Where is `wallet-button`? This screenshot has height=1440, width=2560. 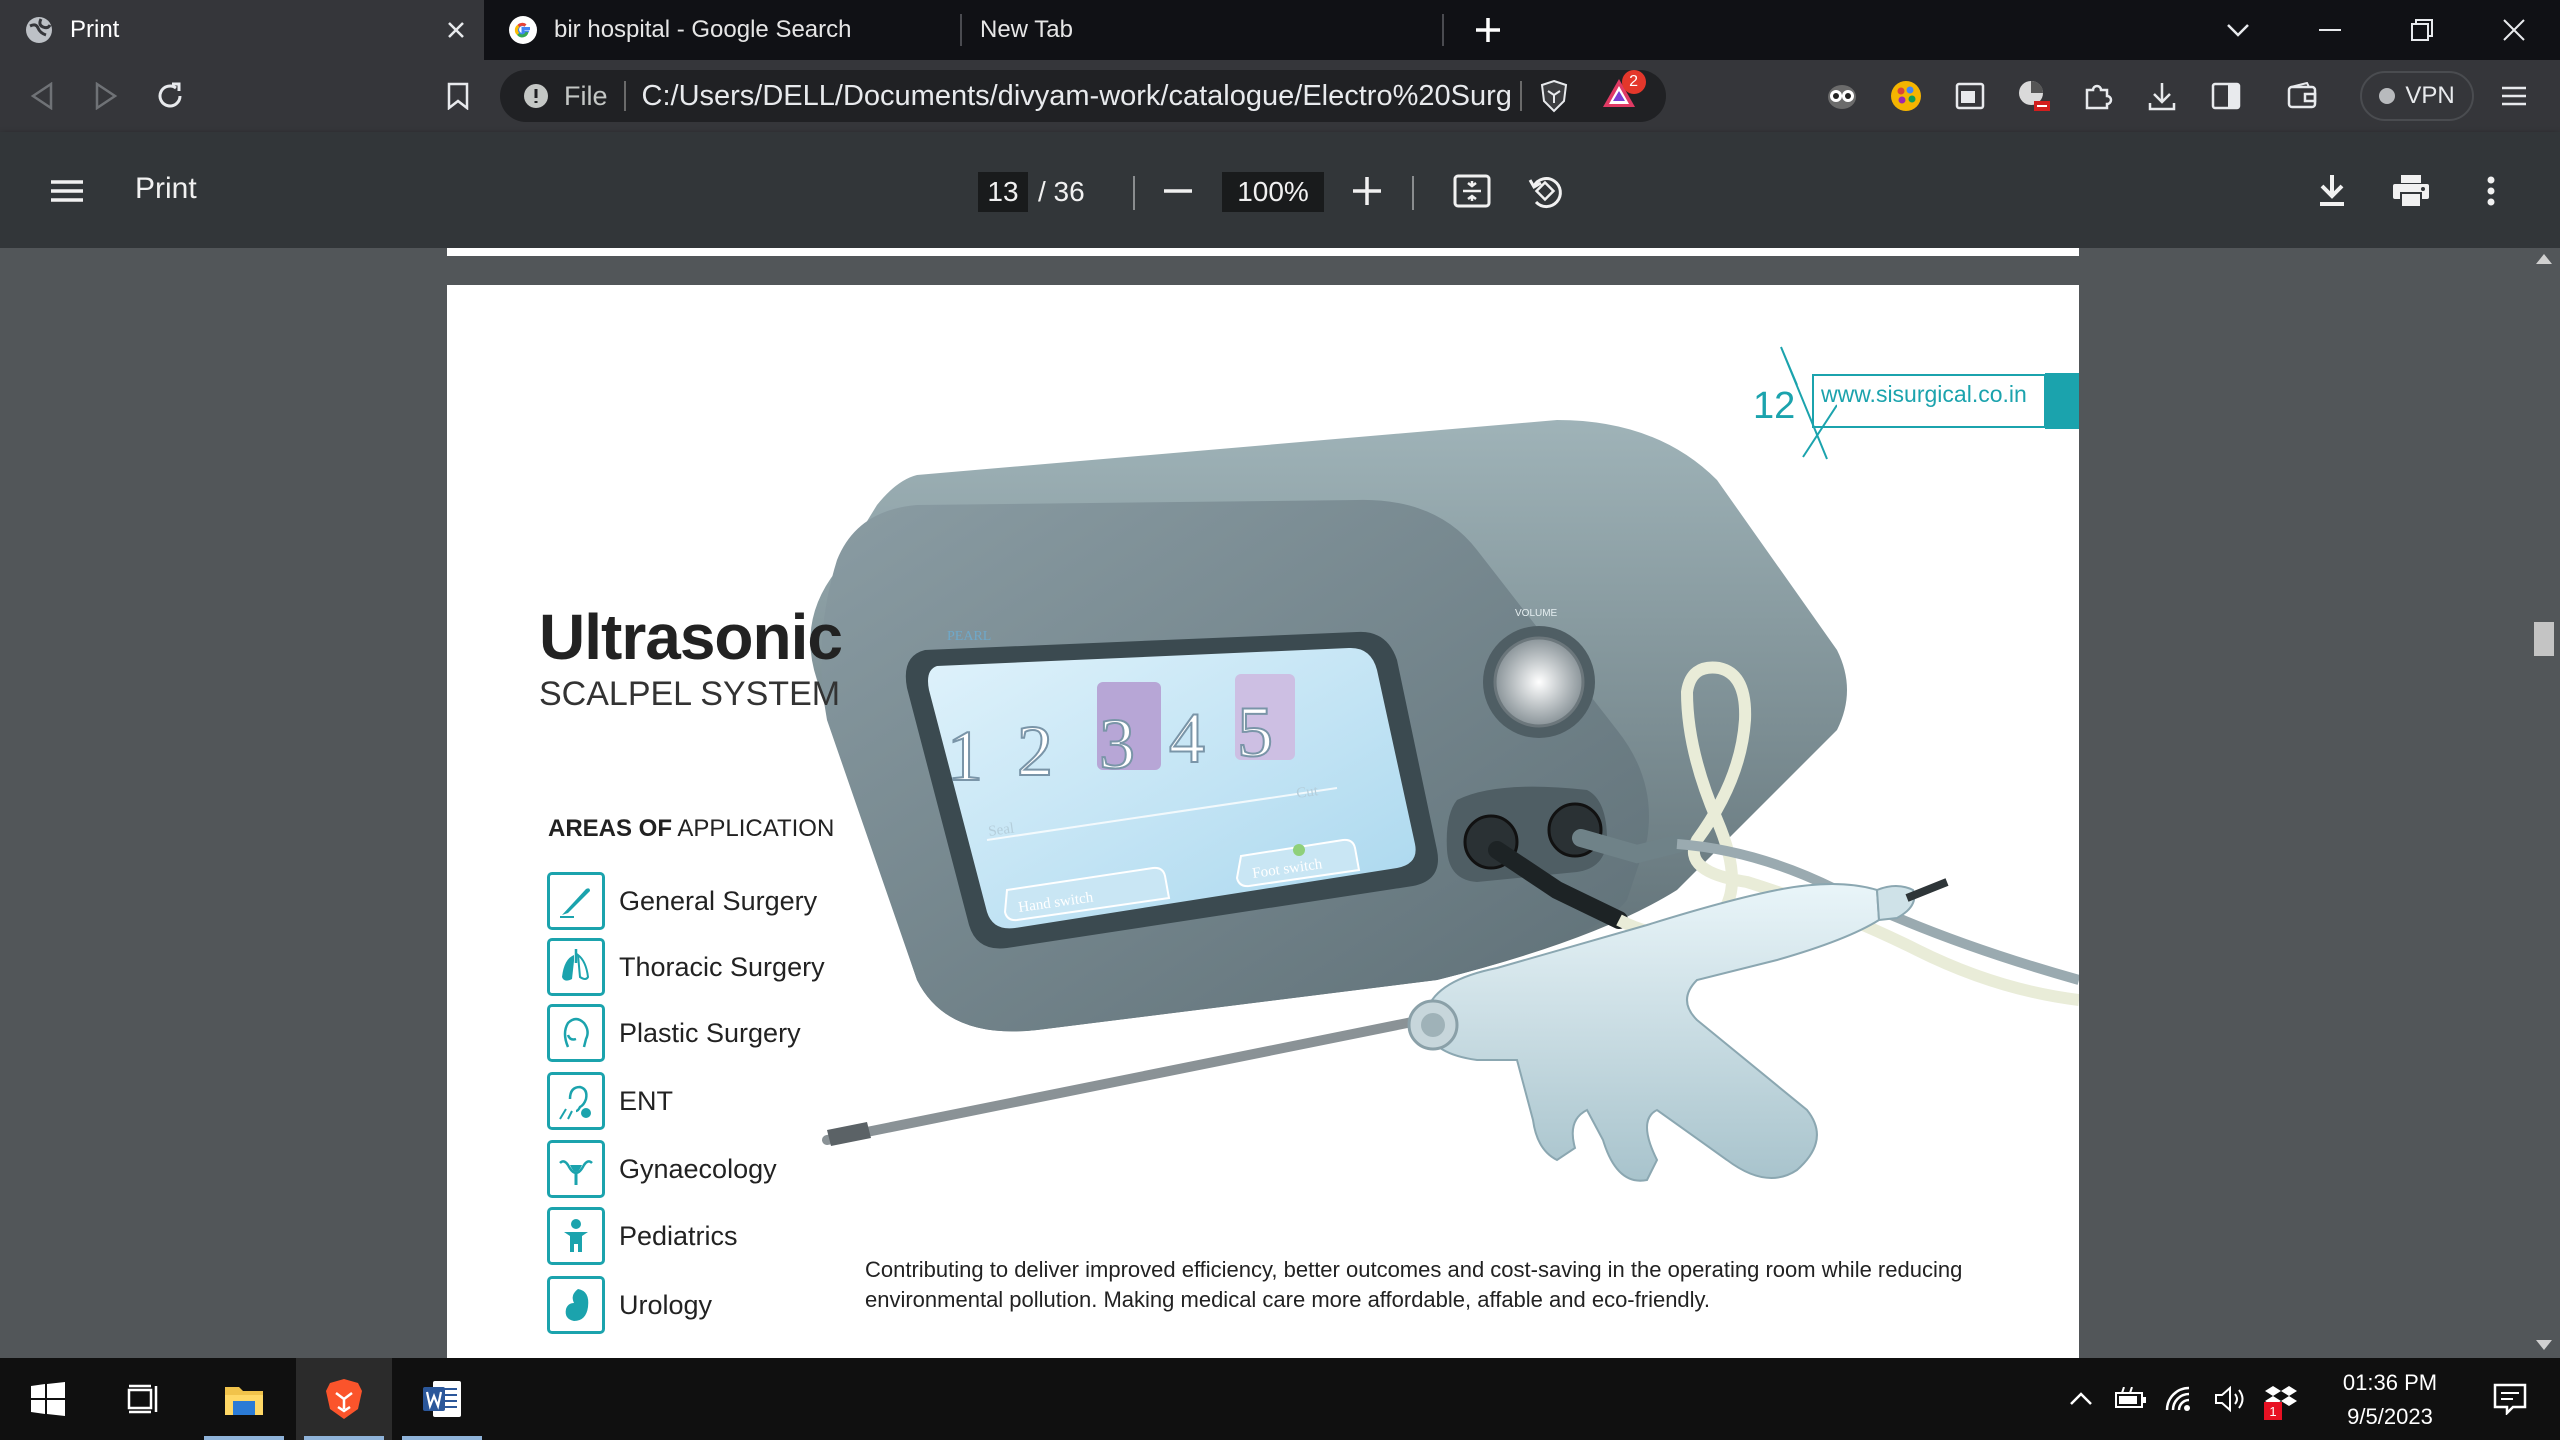 wallet-button is located at coordinates (2302, 96).